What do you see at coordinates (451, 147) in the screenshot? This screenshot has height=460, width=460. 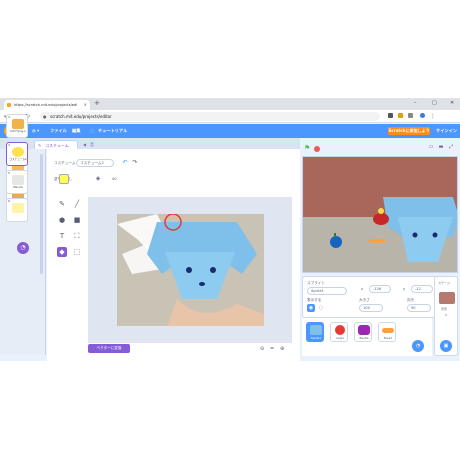 I see `fullscreen-icon: ⤢` at bounding box center [451, 147].